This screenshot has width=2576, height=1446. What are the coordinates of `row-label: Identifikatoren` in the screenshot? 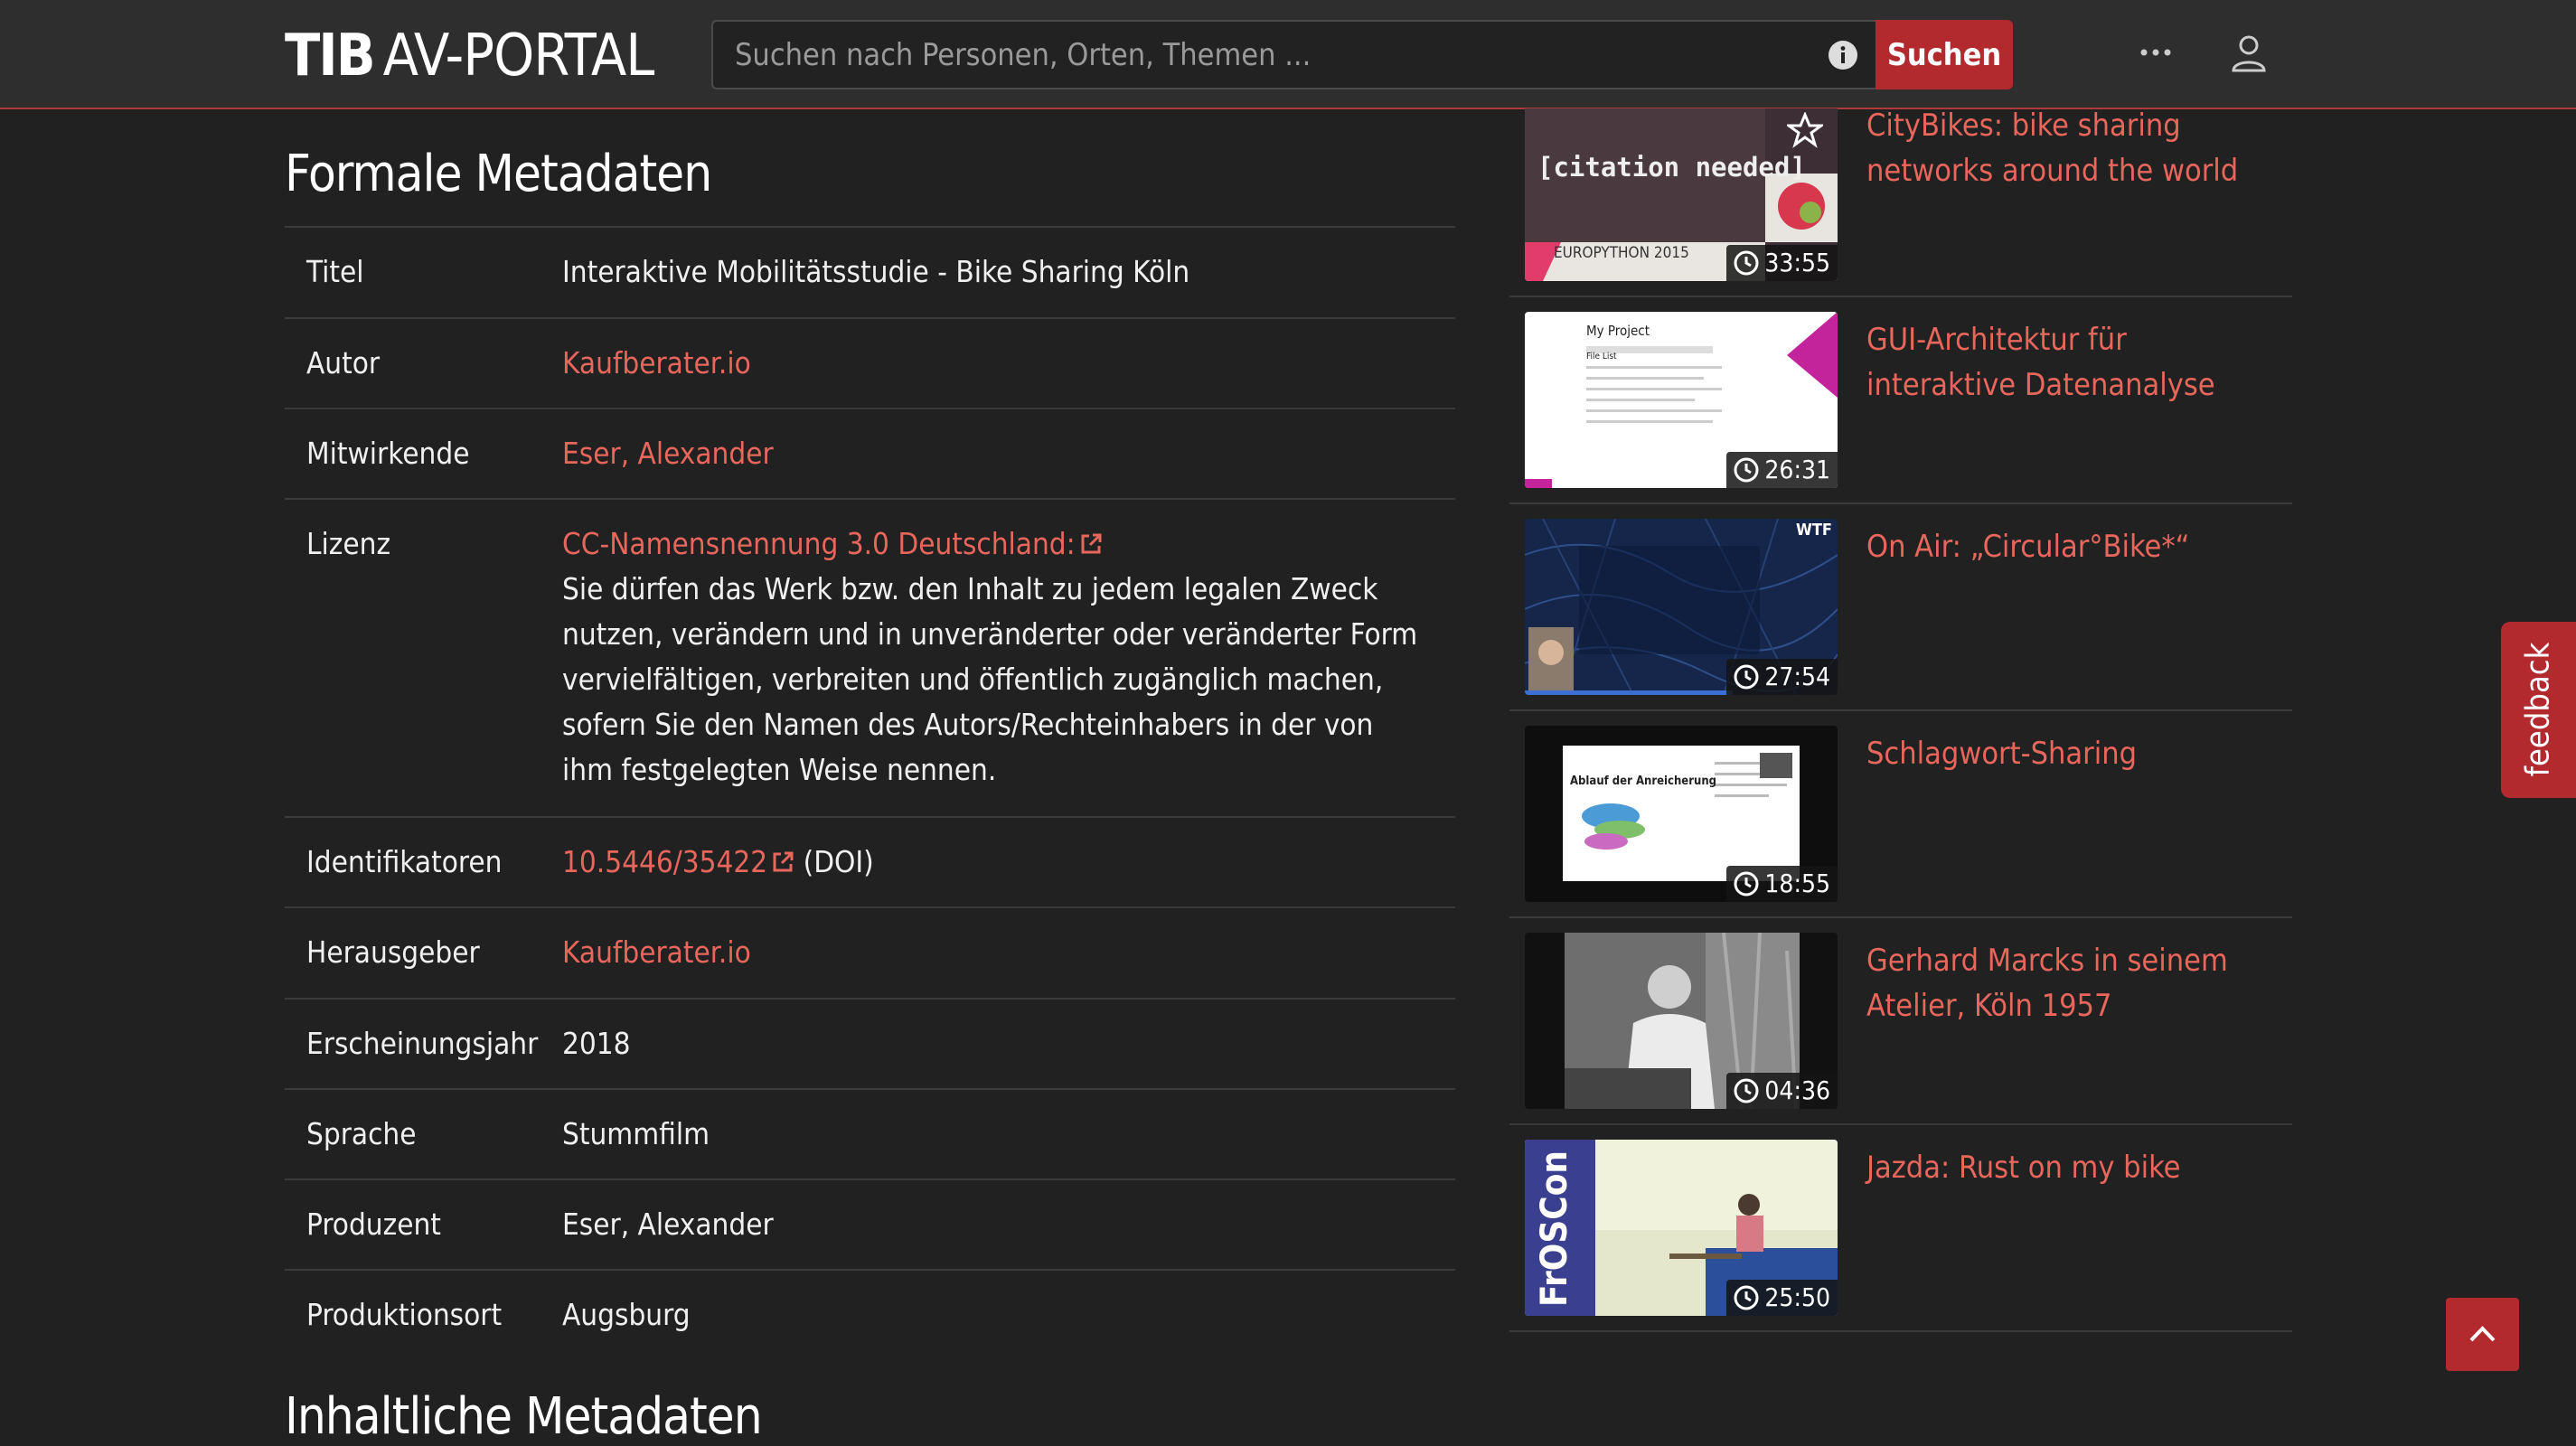 It's located at (404, 862).